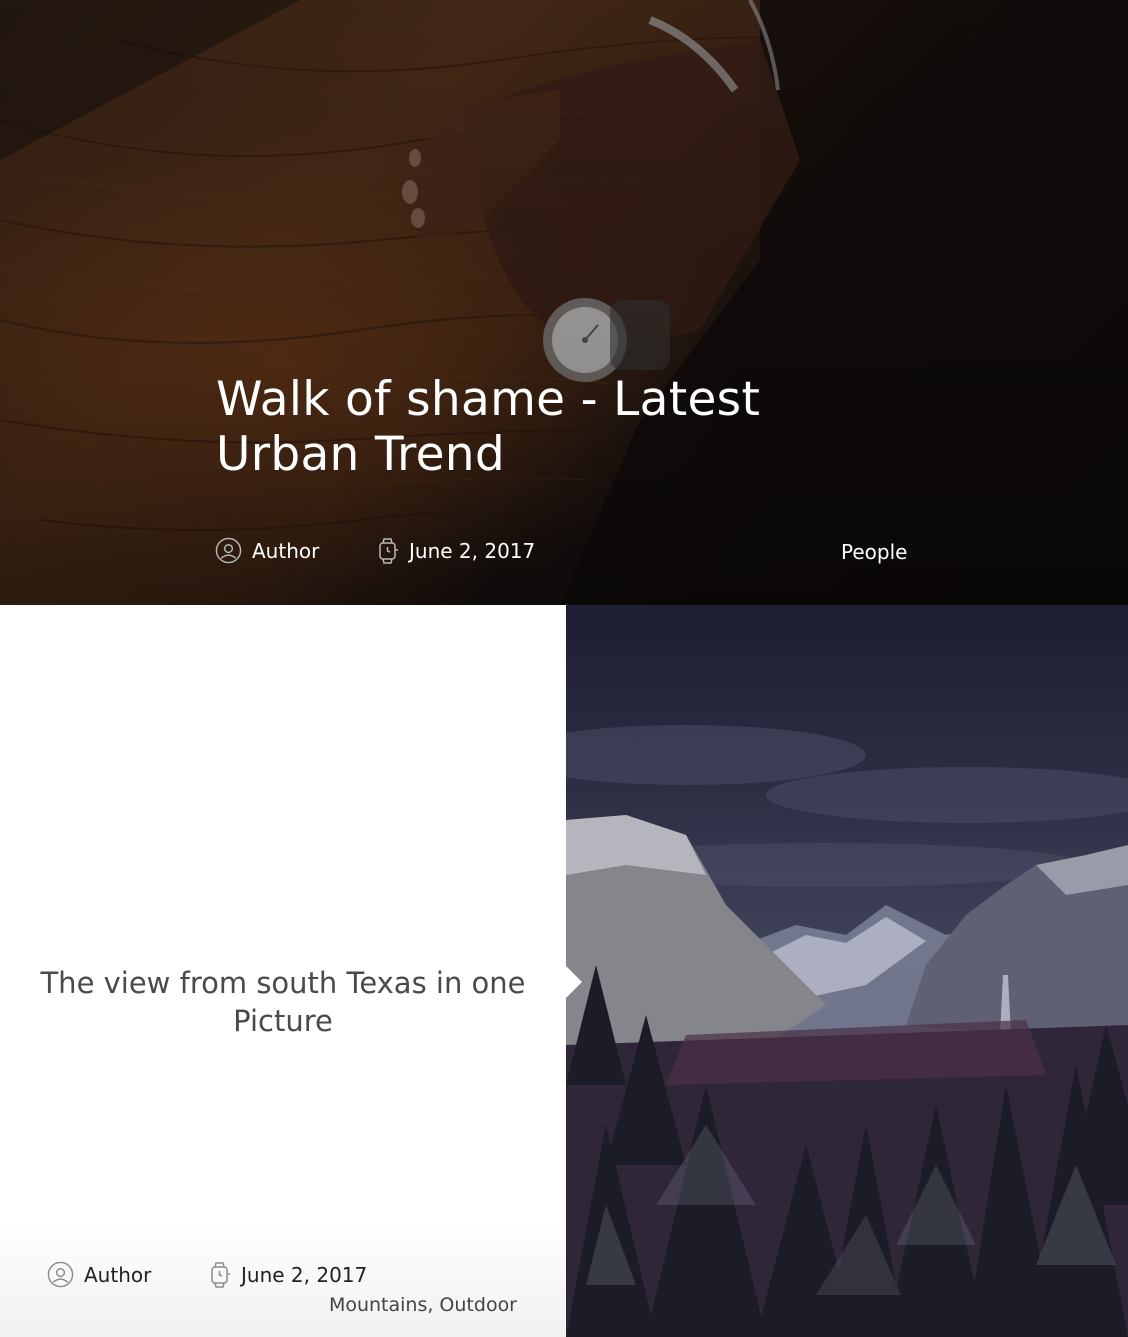  What do you see at coordinates (118, 1274) in the screenshot?
I see `post-author-name: Author` at bounding box center [118, 1274].